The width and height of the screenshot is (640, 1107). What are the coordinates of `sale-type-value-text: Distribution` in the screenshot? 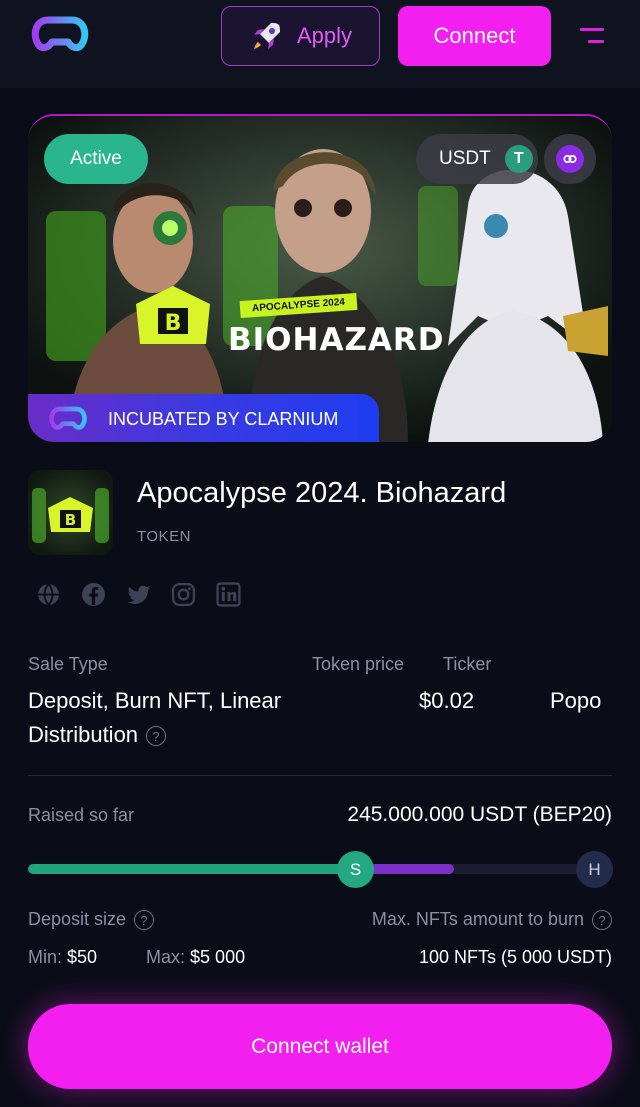 It's located at (83, 734).